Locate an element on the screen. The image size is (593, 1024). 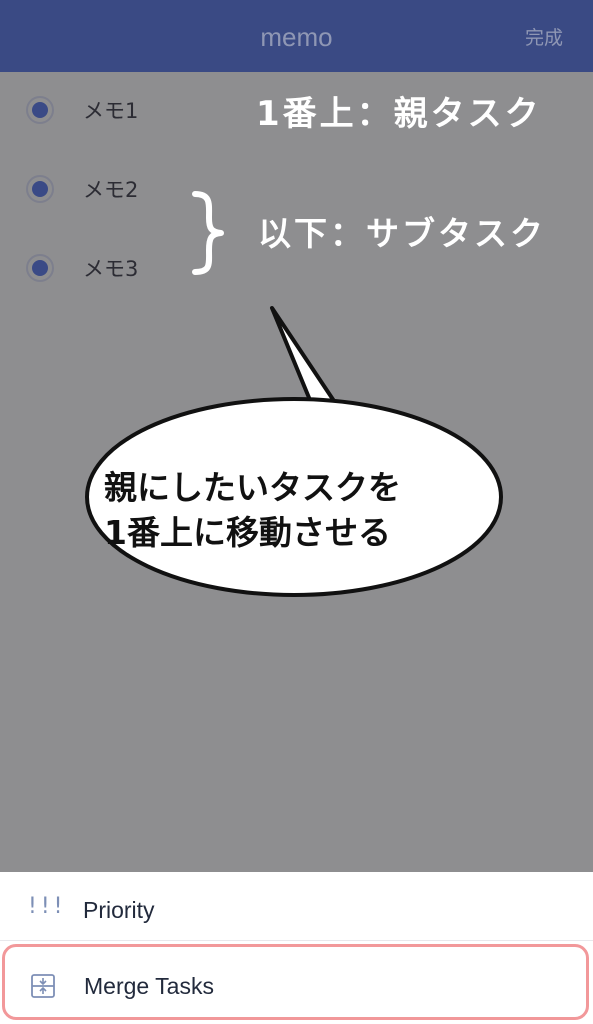
merge-tasks-menu-item: Merge Tasks is located at coordinates (295, 982).